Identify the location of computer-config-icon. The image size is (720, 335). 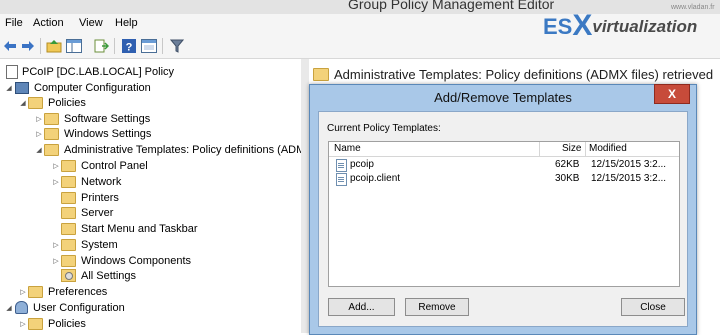
(22, 87).